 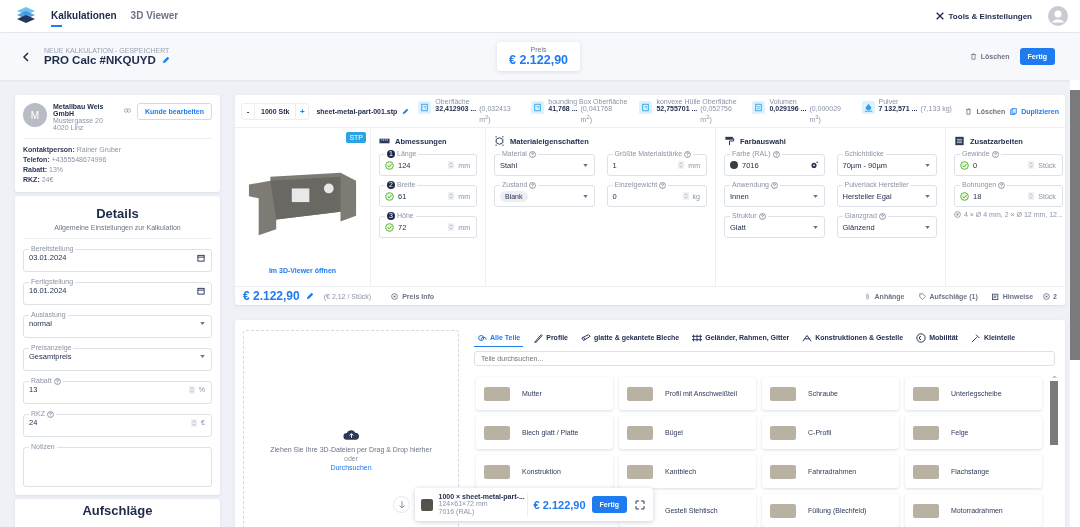 I want to click on checklist-icon, so click(x=959, y=141).